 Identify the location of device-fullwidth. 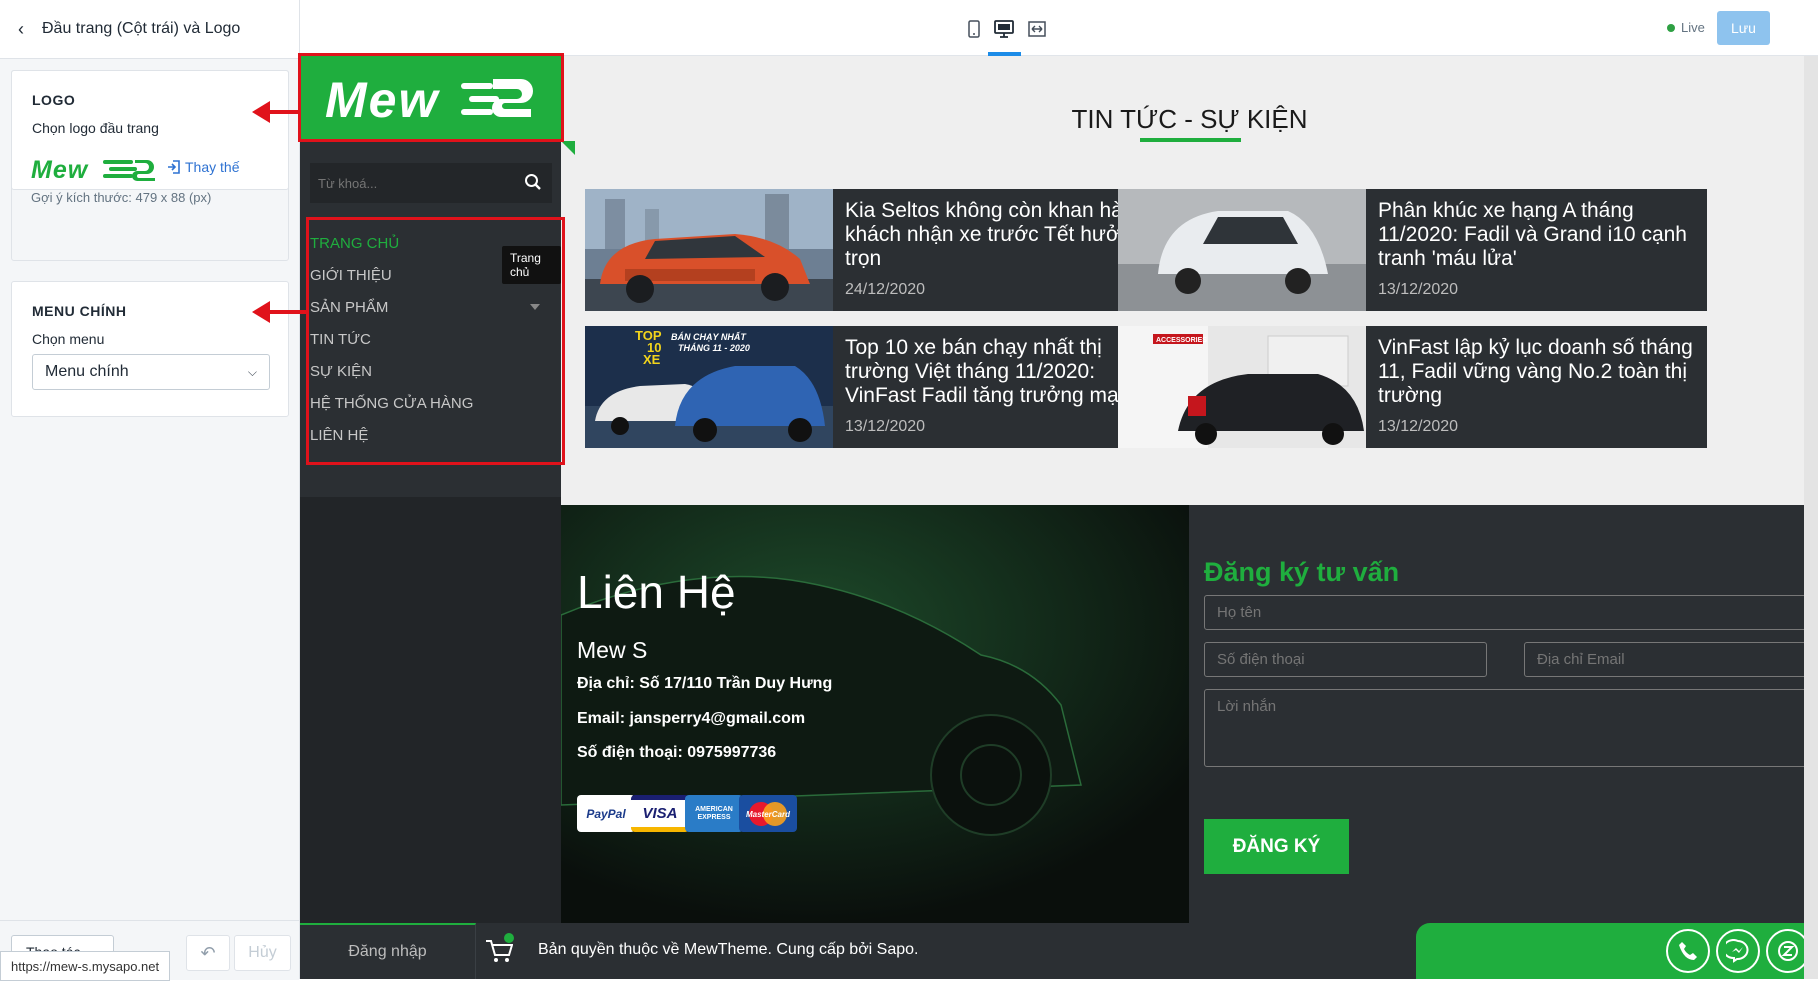
(1037, 29).